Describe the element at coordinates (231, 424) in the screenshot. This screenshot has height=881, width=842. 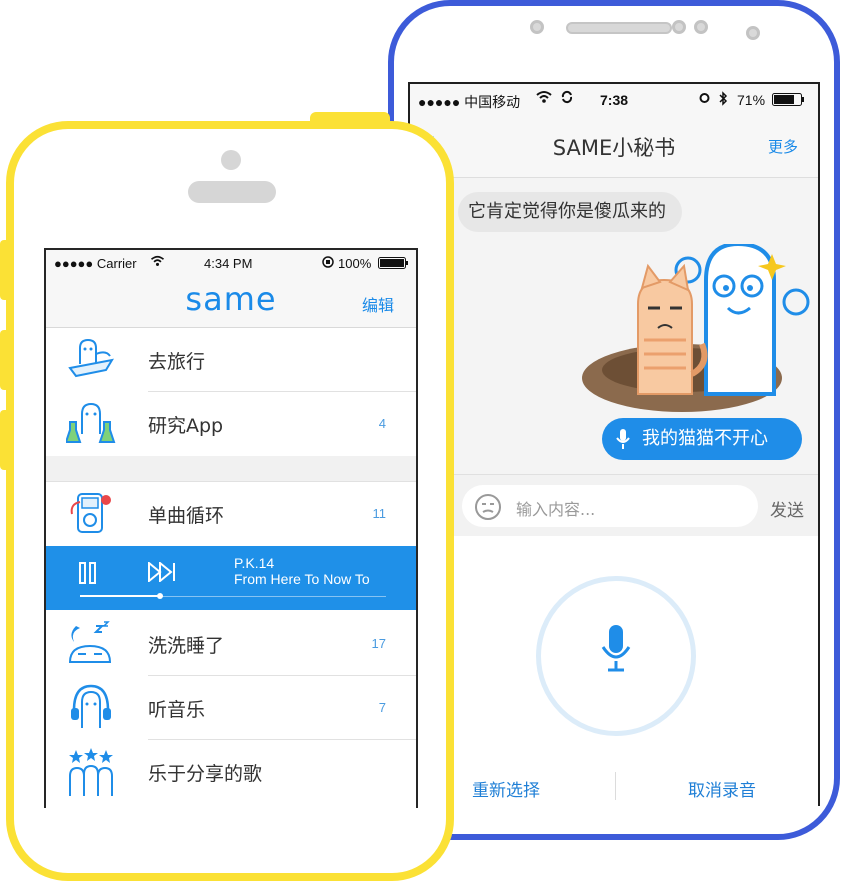
I see `channel-row: 研究App 4` at that location.